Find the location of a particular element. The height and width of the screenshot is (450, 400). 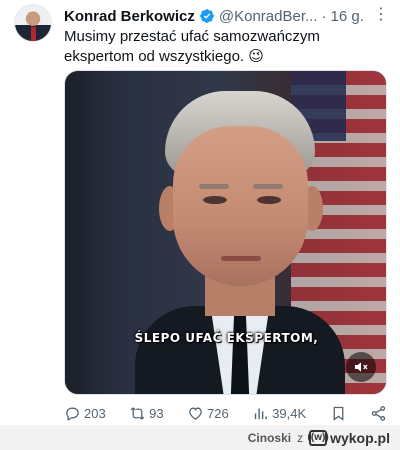

verified-badge-icon is located at coordinates (207, 16).